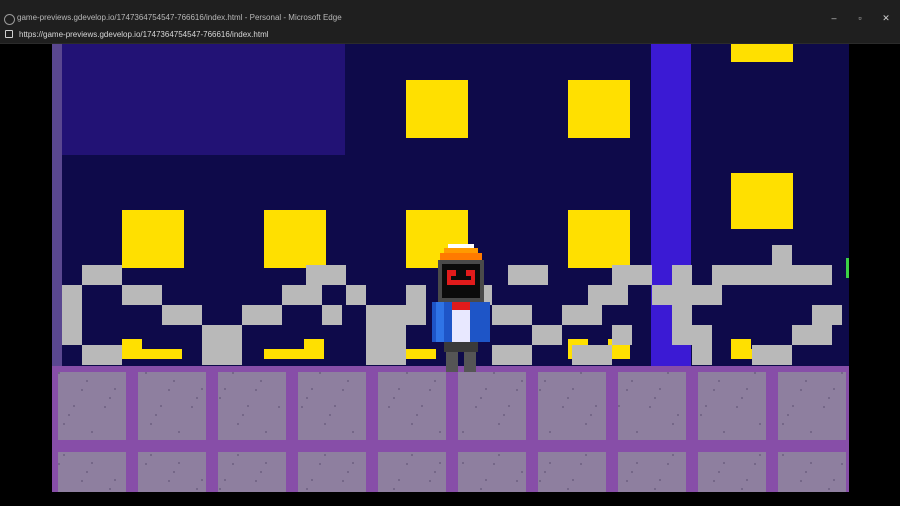 The image size is (900, 506). What do you see at coordinates (834, 18) in the screenshot?
I see `minimize-button: –` at bounding box center [834, 18].